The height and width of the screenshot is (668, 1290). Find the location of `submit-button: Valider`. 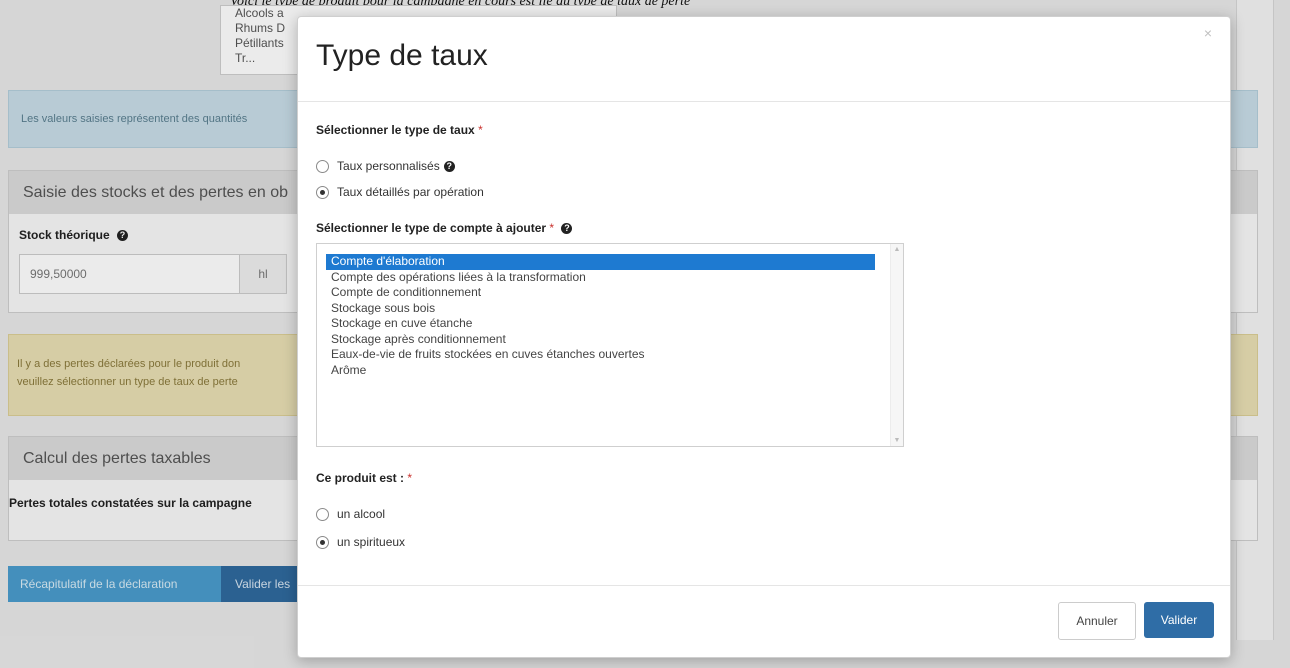

submit-button: Valider is located at coordinates (1179, 620).